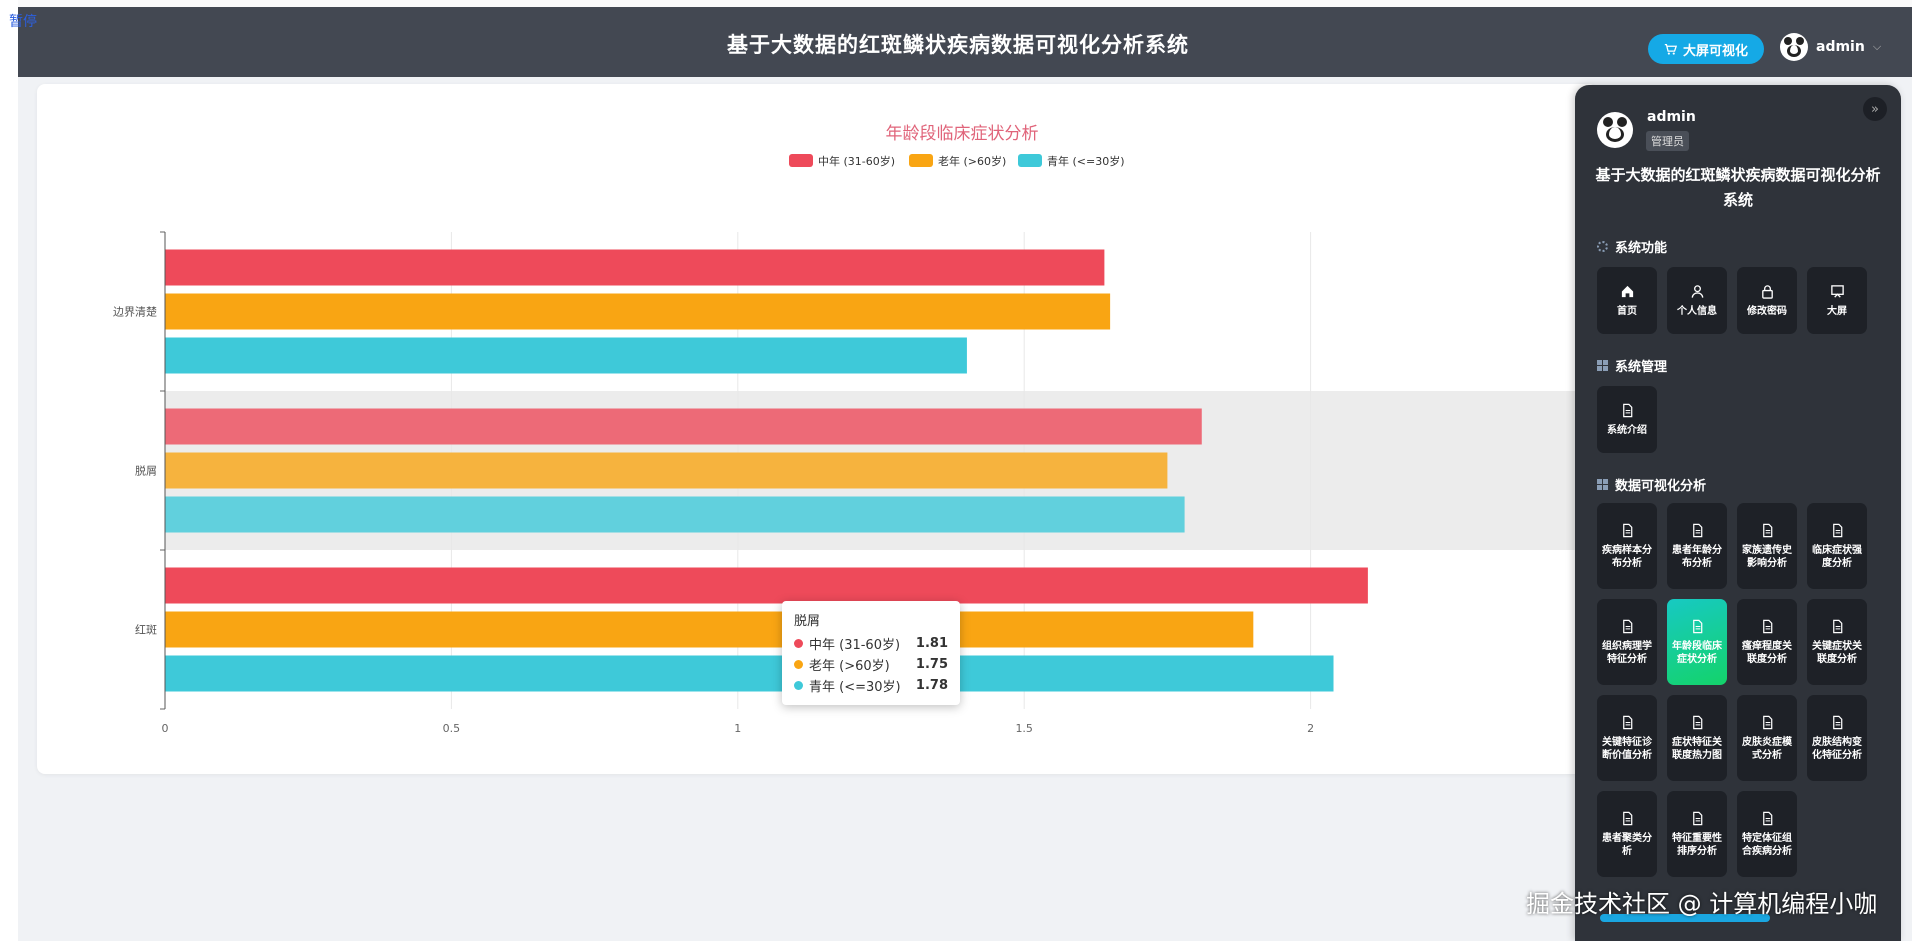 This screenshot has height=941, width=1912. What do you see at coordinates (855, 687) in the screenshot?
I see `tooltip-series-name: 青年 (<=30岁)` at bounding box center [855, 687].